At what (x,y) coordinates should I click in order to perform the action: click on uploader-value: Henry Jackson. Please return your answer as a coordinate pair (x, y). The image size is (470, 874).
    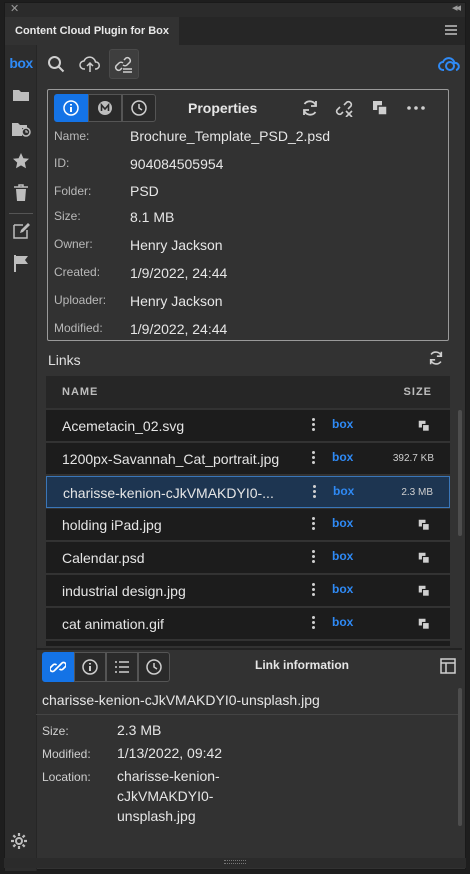
    Looking at the image, I should click on (176, 301).